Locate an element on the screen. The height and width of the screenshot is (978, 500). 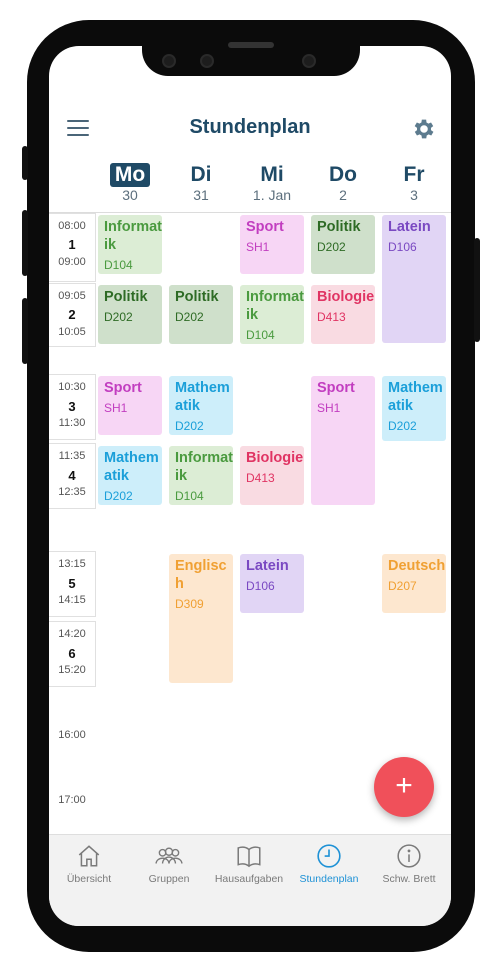
time-label: 16:00 is located at coordinates (72, 735).